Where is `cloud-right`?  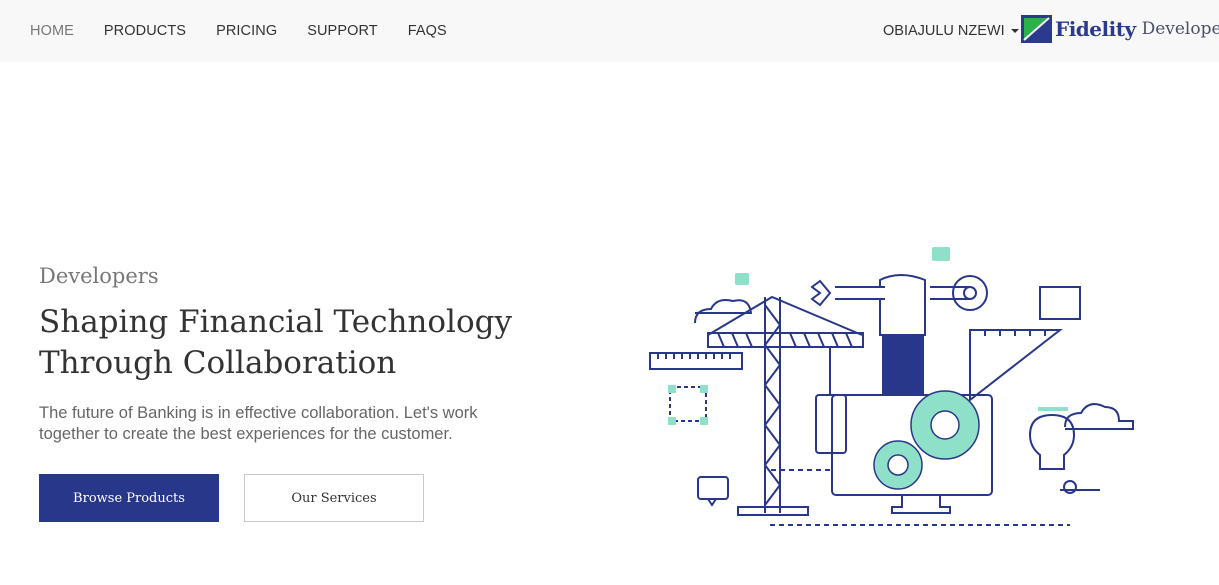 cloud-right is located at coordinates (1099, 416).